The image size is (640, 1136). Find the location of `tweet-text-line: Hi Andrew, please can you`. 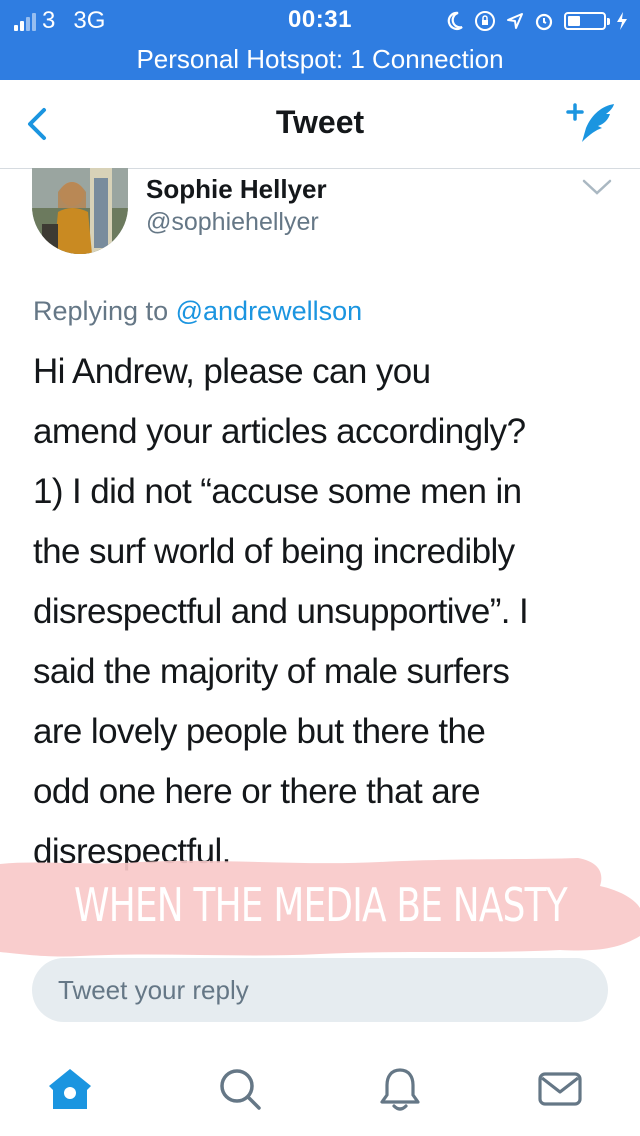

tweet-text-line: Hi Andrew, please can you is located at coordinates (232, 371).